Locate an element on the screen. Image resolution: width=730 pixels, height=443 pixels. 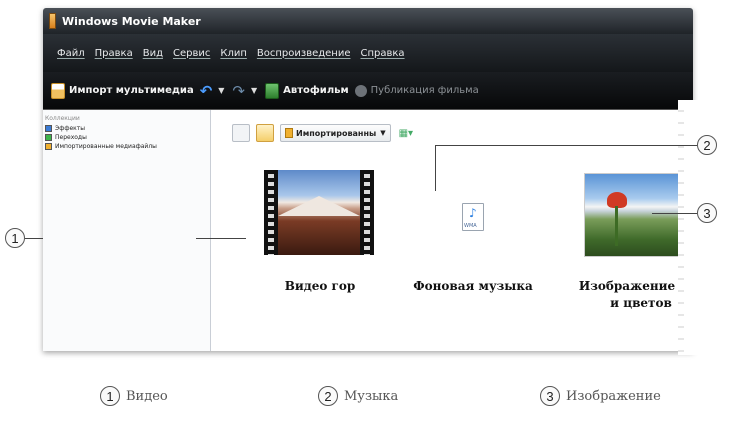
collection-dropdown: Импортированны ▼ is located at coordinates (335, 133).